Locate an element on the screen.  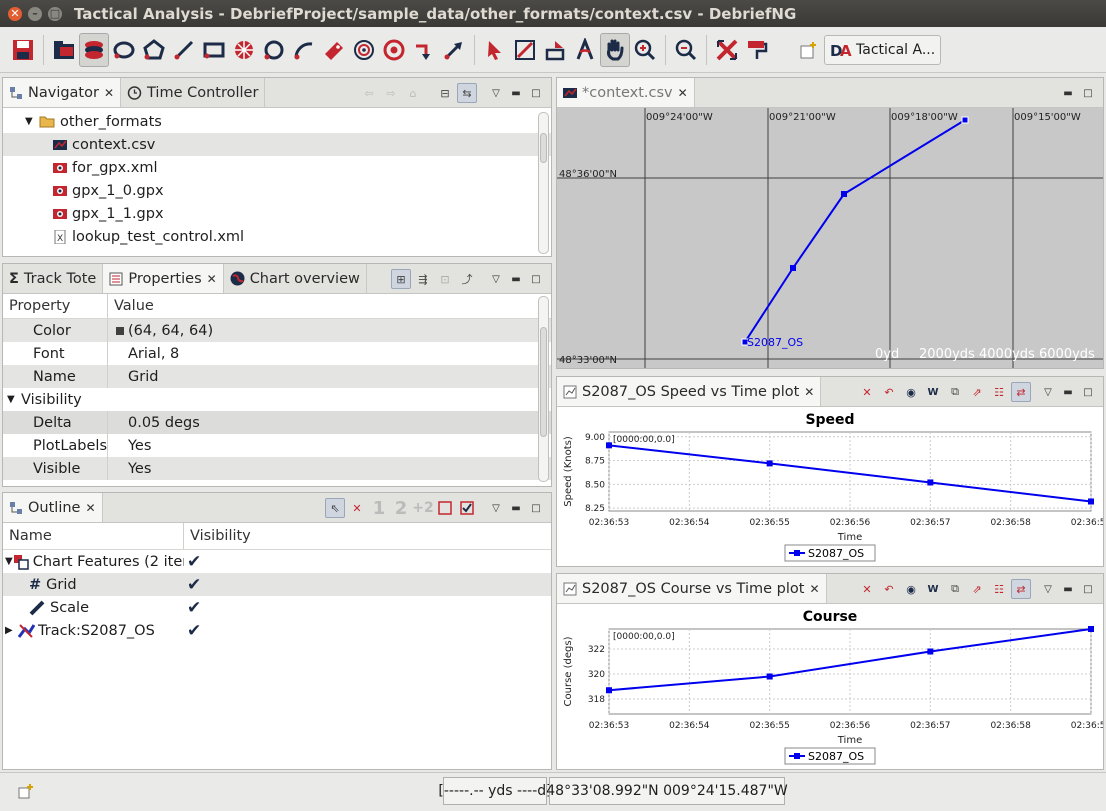
fit-to-window-icon is located at coordinates (727, 50).